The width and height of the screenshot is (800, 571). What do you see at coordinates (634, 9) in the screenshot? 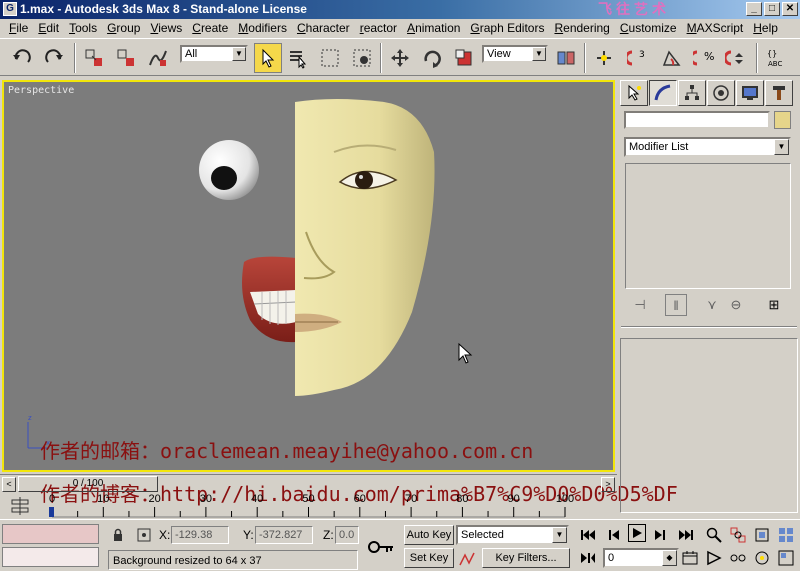
I see `decorative-logo-text: 飞往艺术` at bounding box center [634, 9].